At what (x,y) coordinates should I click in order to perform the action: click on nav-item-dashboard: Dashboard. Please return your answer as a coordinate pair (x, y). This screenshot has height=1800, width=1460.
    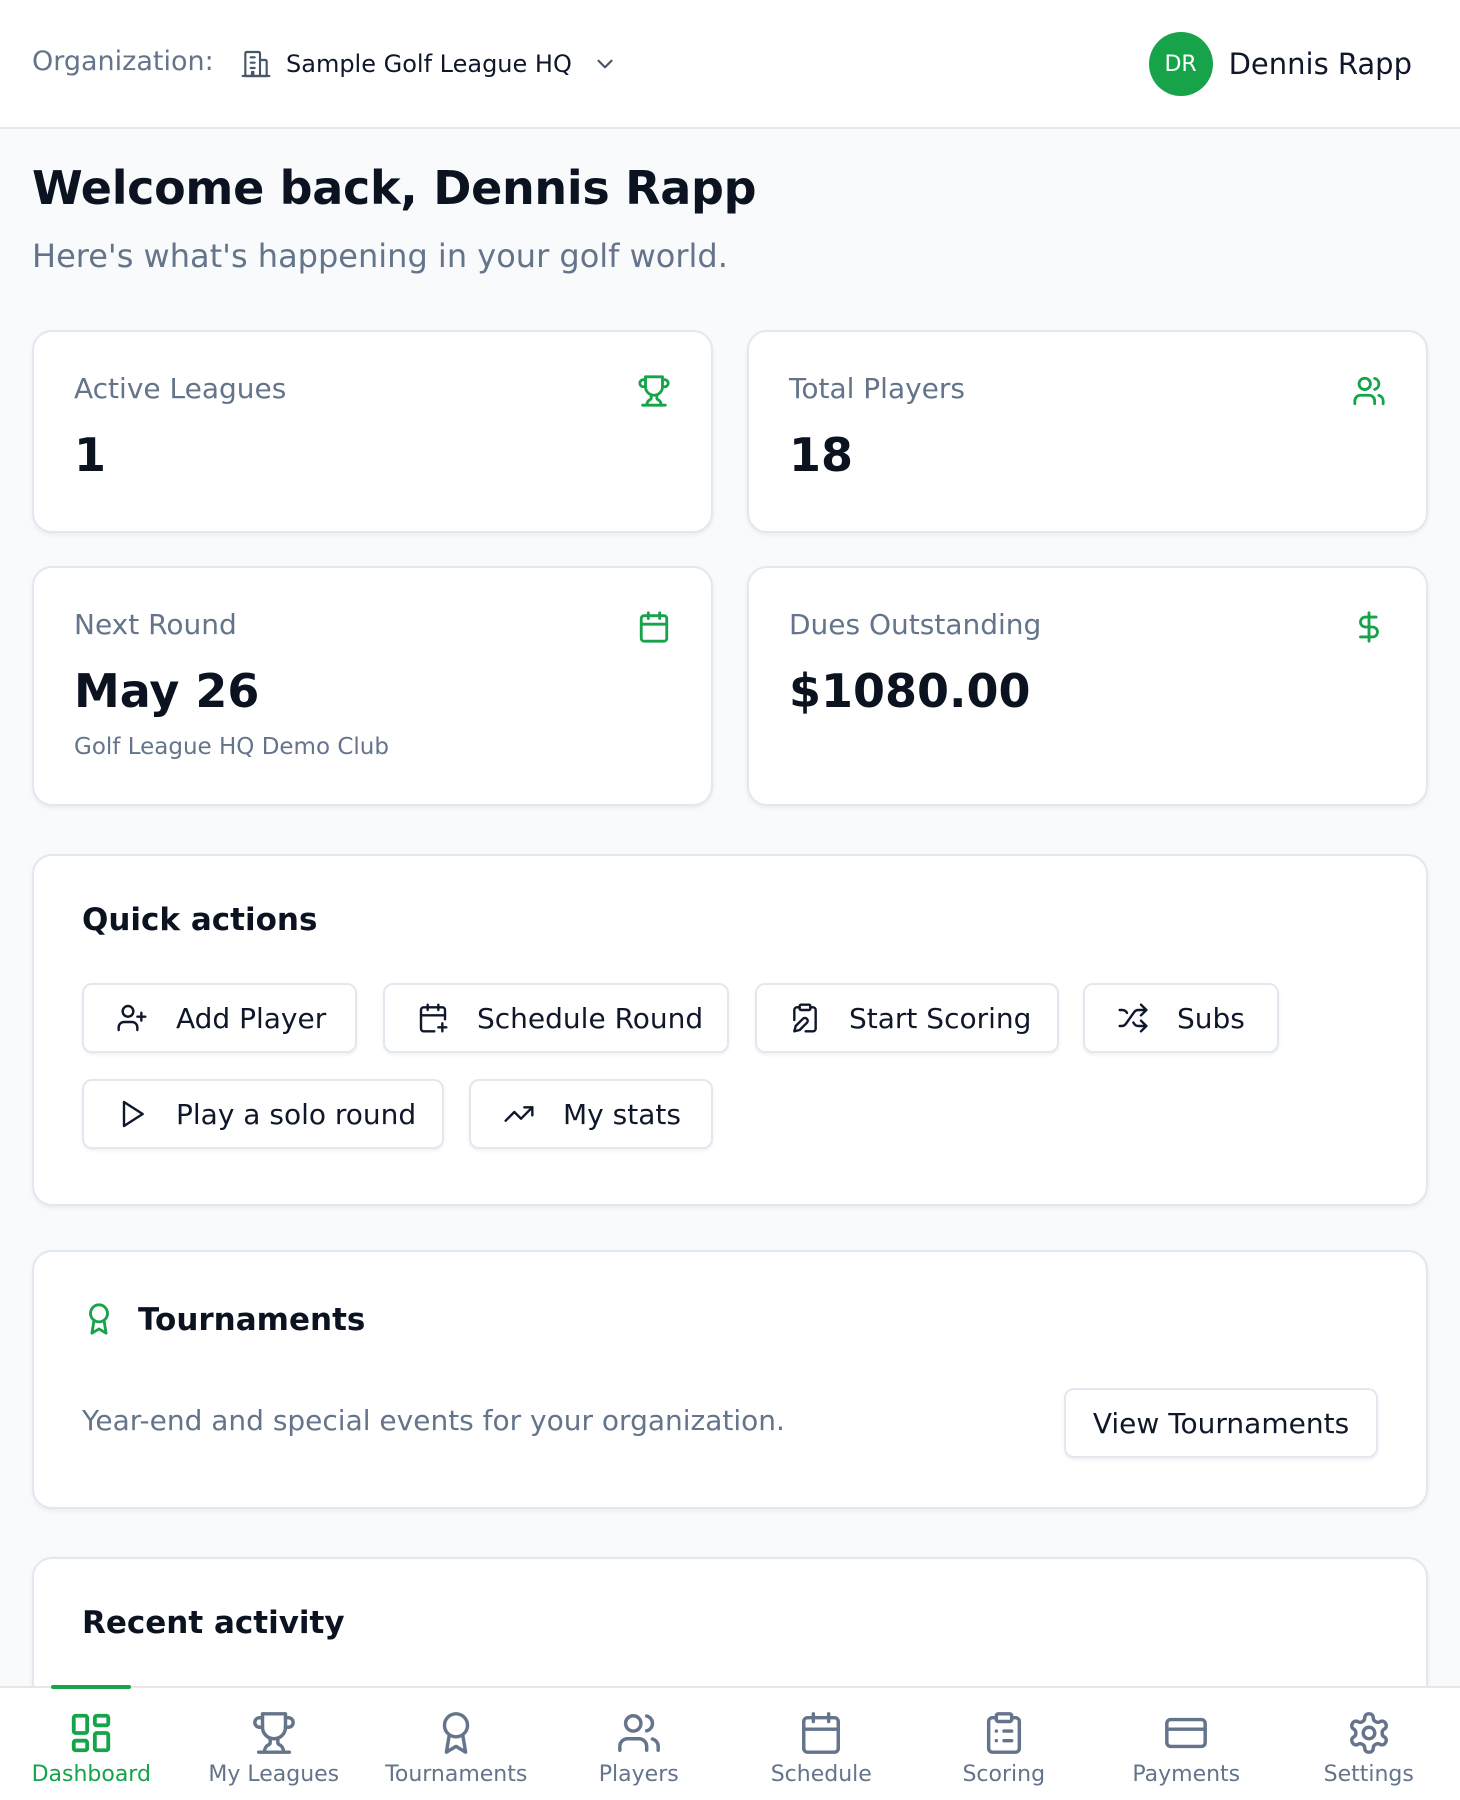
    Looking at the image, I should click on (91, 1742).